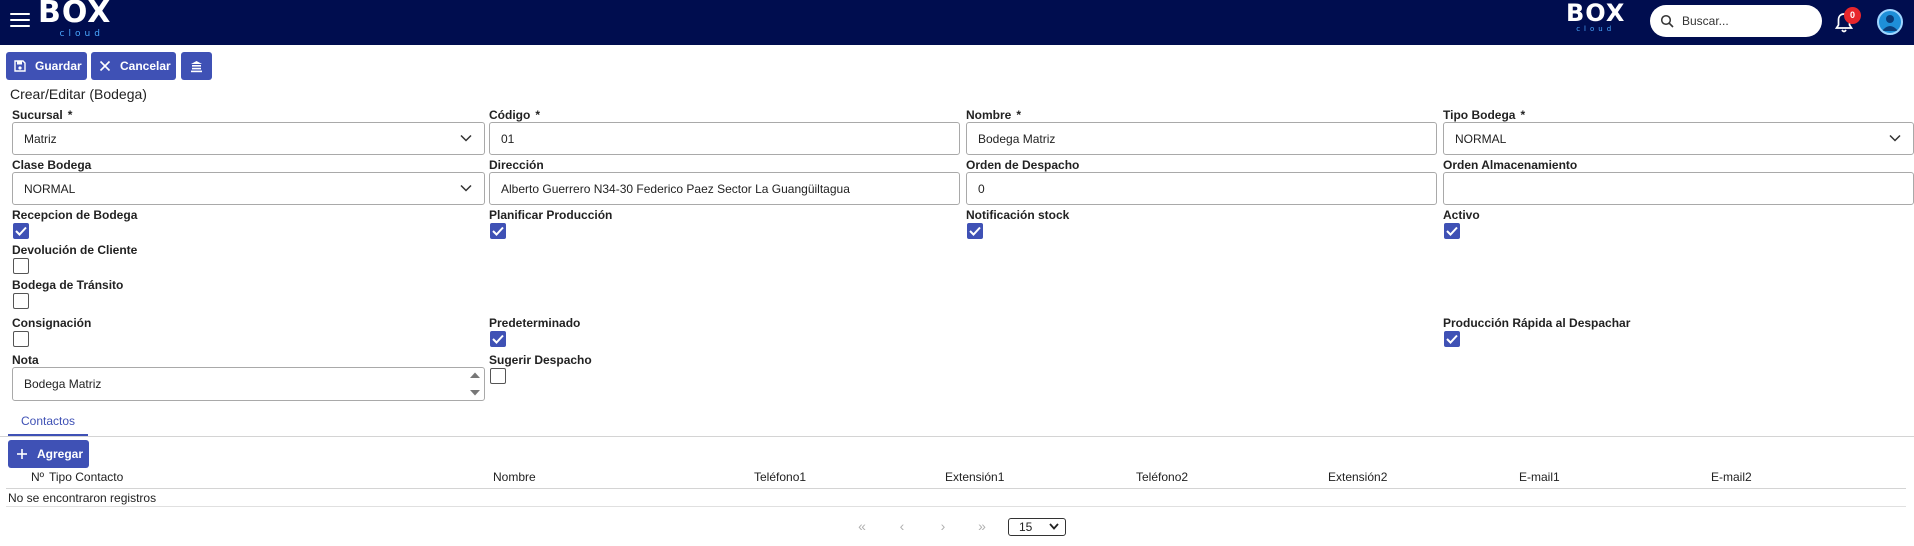  What do you see at coordinates (52, 323) in the screenshot?
I see `consignacion-label: Consignación` at bounding box center [52, 323].